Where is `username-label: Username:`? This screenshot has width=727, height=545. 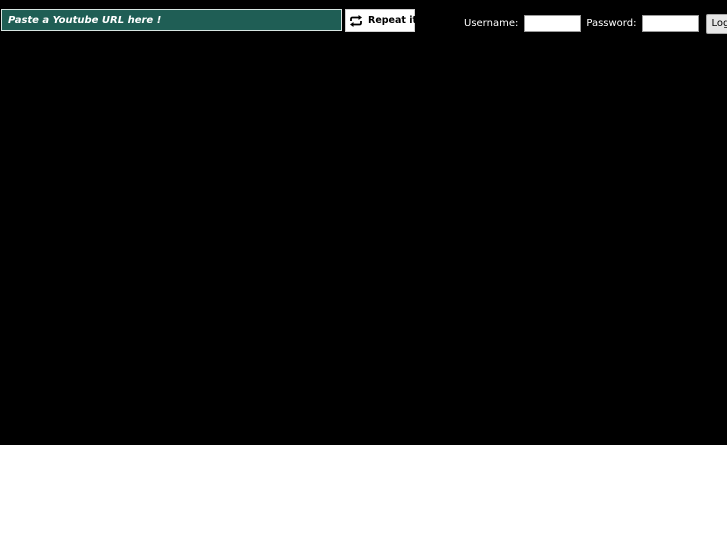
username-label: Username: is located at coordinates (491, 23).